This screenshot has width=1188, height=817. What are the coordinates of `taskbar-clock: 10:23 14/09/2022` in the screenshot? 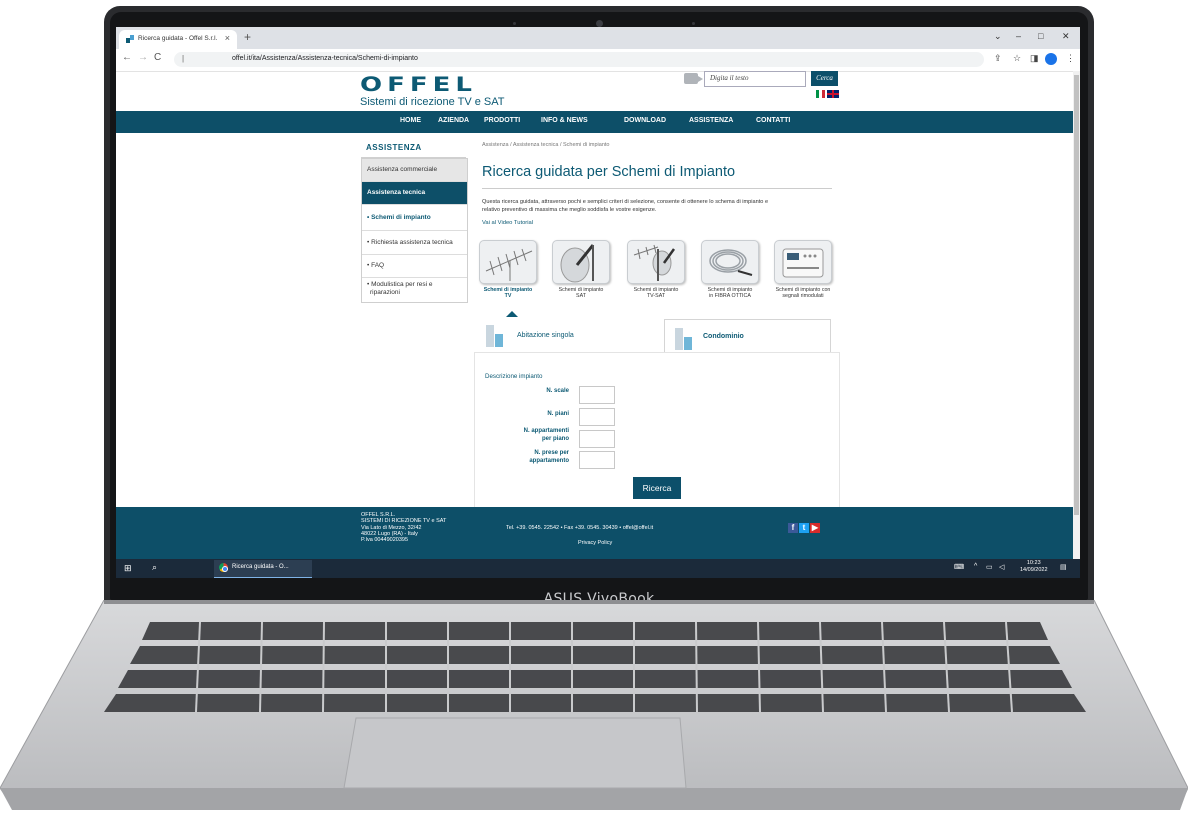 It's located at (1034, 567).